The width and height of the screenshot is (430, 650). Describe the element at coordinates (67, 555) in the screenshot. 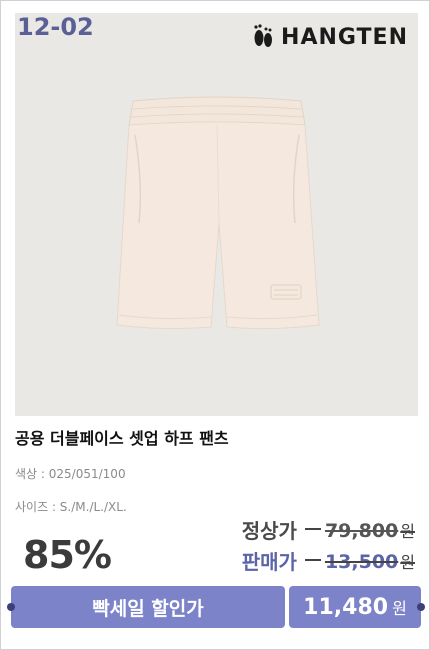

I see `discount-rate: 85%` at that location.